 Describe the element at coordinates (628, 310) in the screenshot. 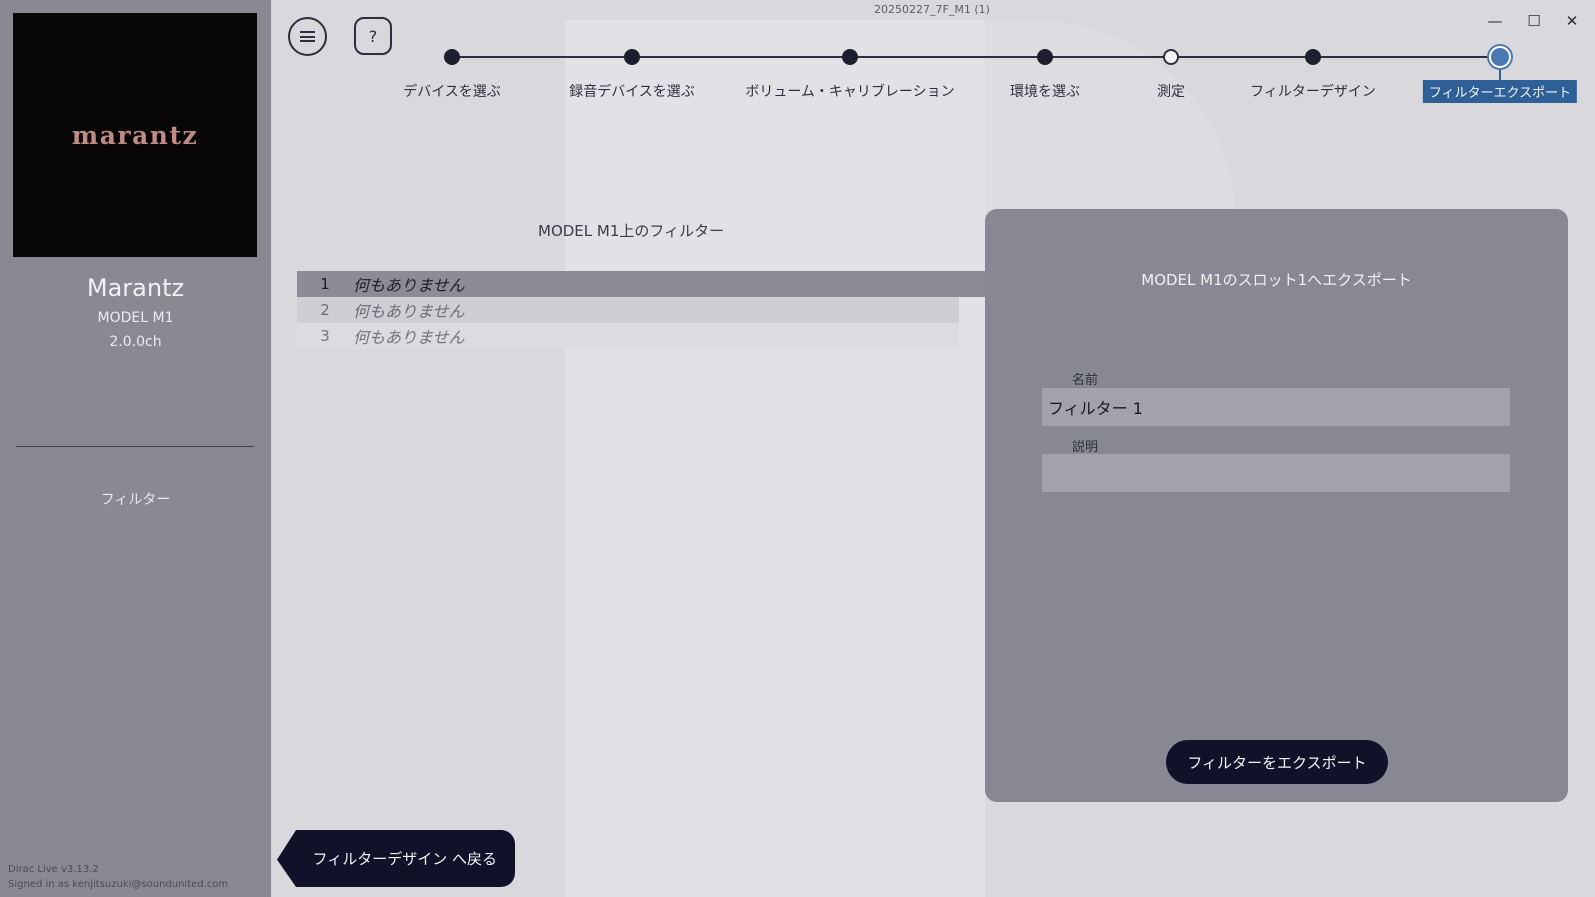

I see `filter-slot-row: 2 何もありません` at that location.